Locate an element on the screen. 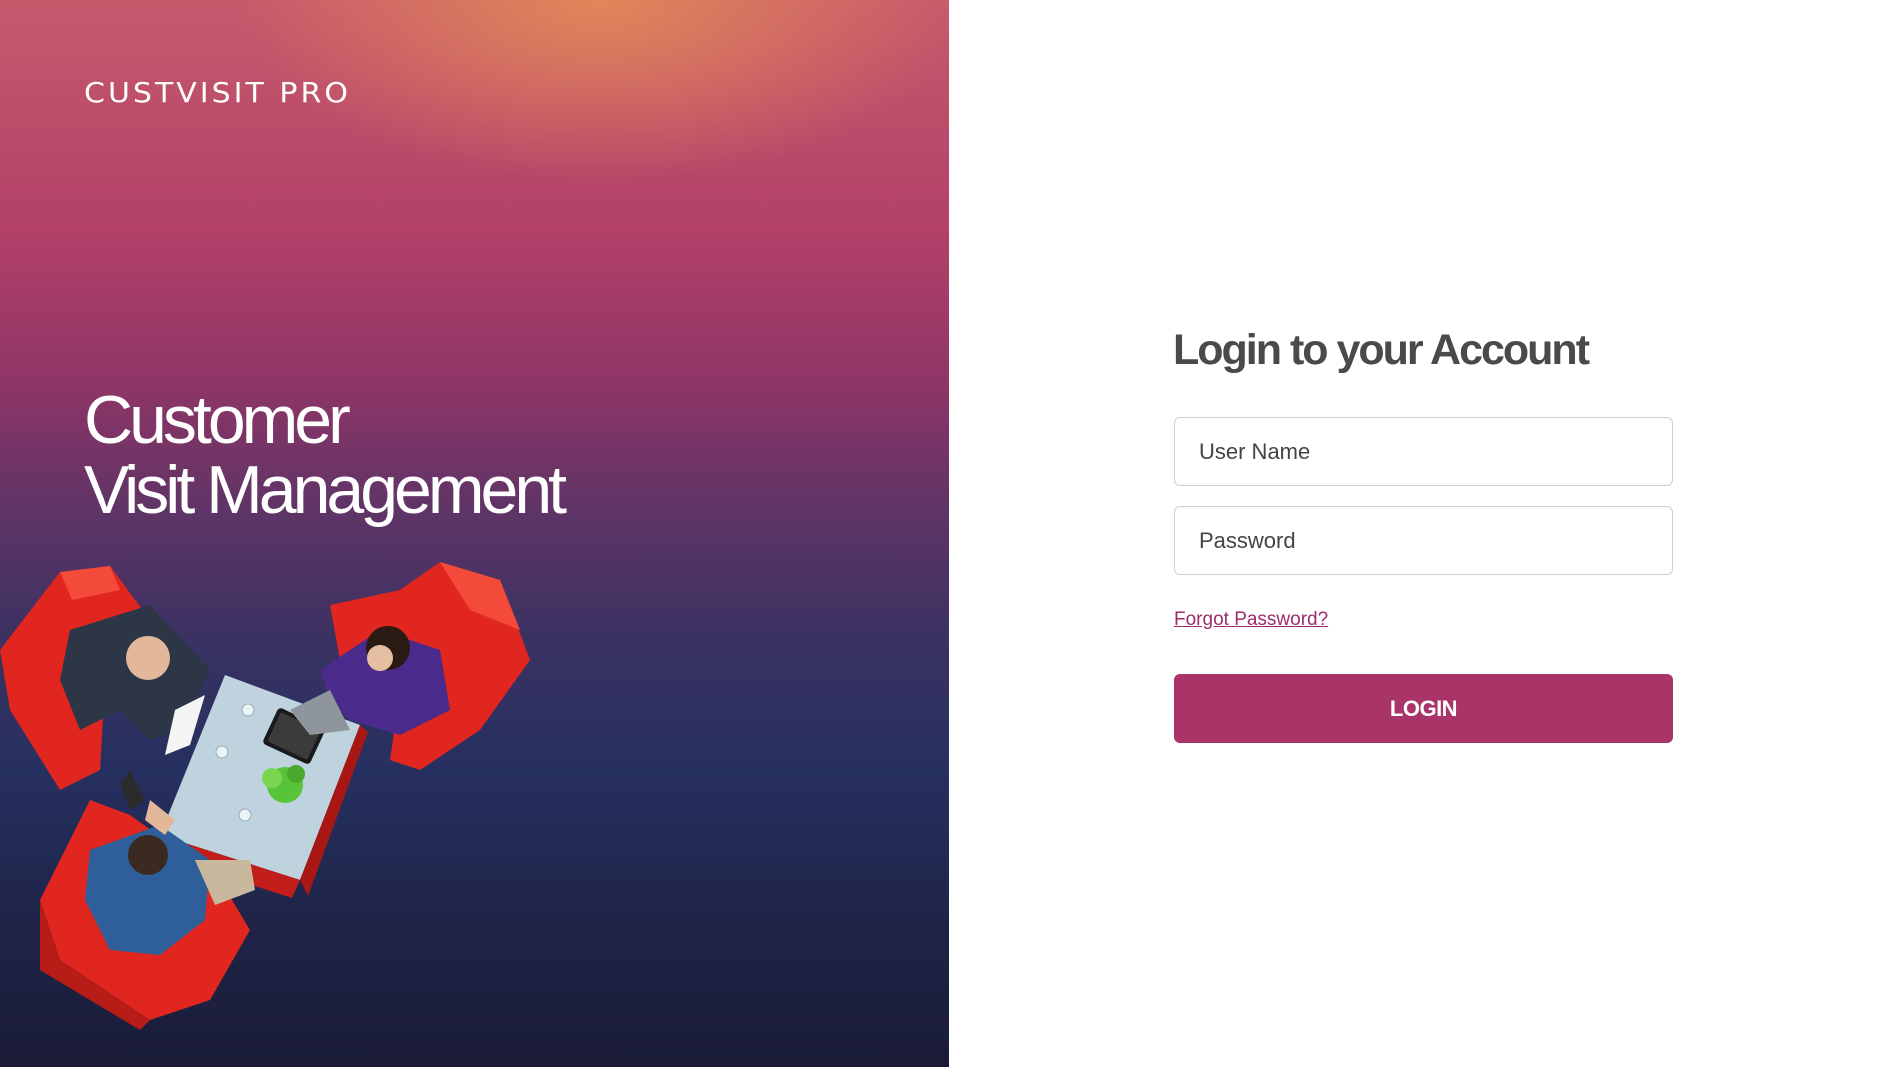  password-input is located at coordinates (1423, 540).